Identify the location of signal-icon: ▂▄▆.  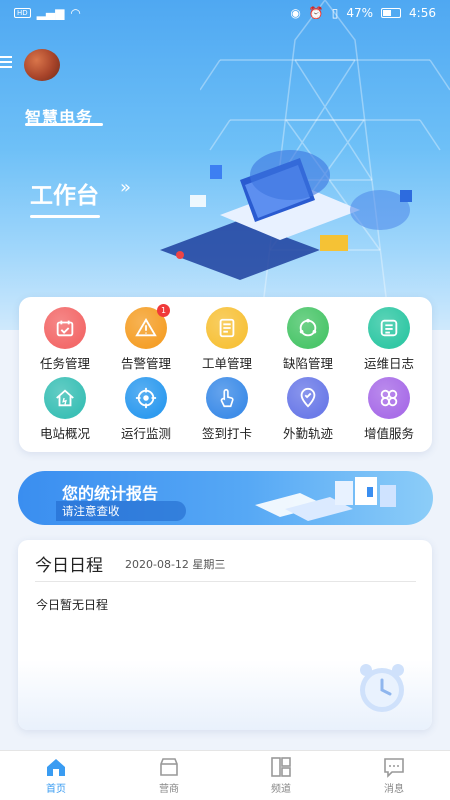
(50, 13).